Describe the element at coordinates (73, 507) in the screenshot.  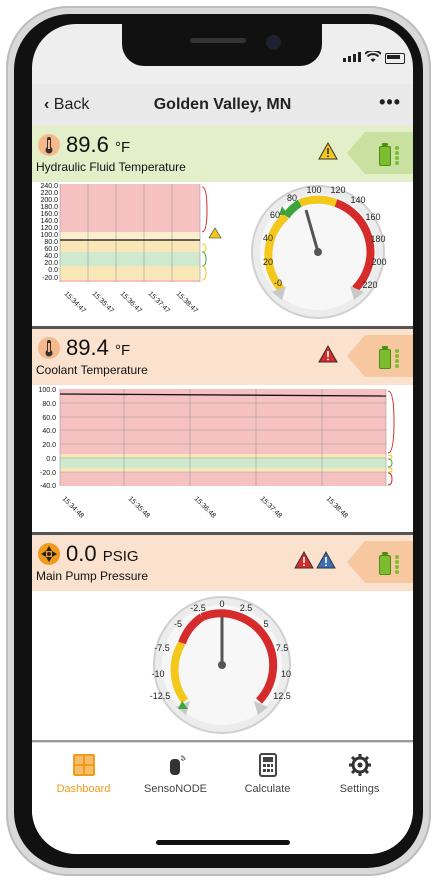
I see `x-tick: 15:34:48` at that location.